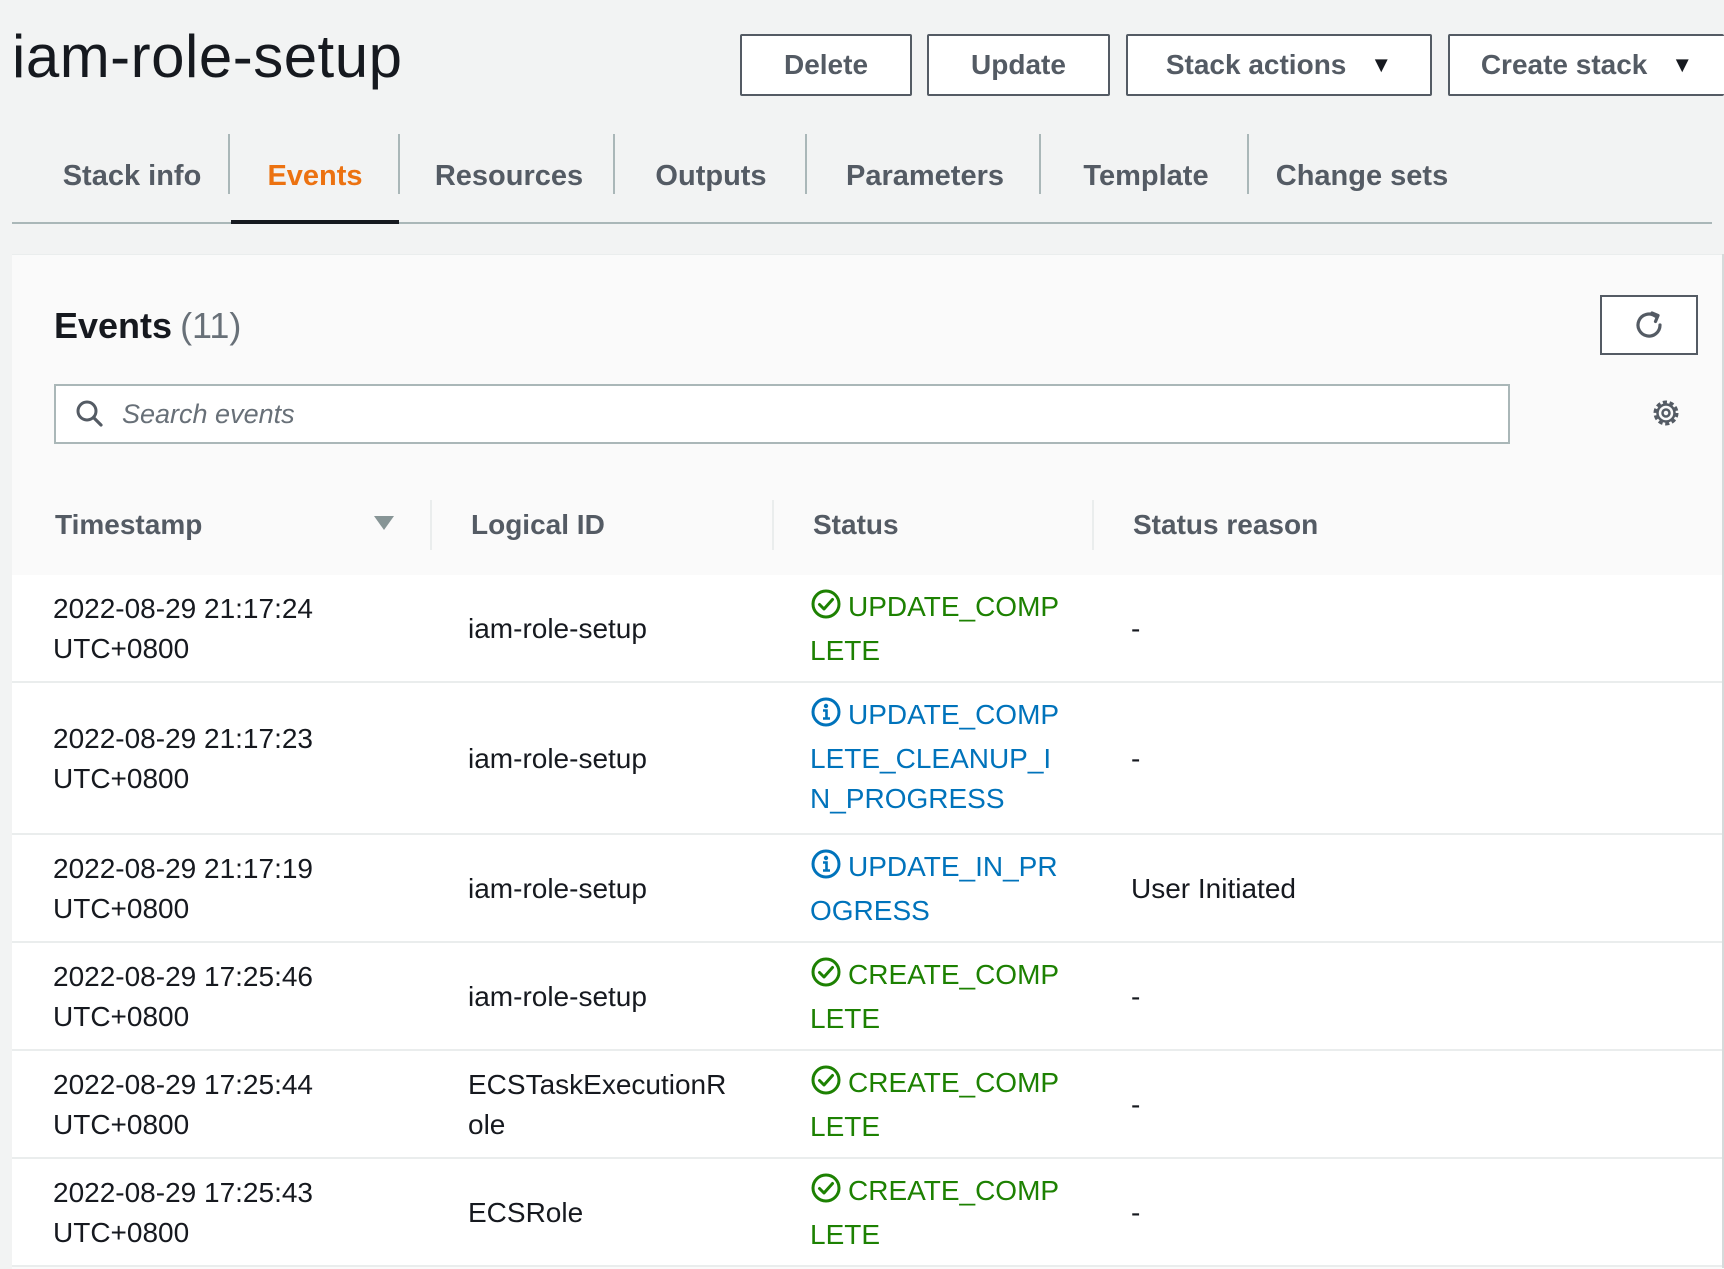 Image resolution: width=1724 pixels, height=1269 pixels. I want to click on update-button-label: Update, so click(1018, 64).